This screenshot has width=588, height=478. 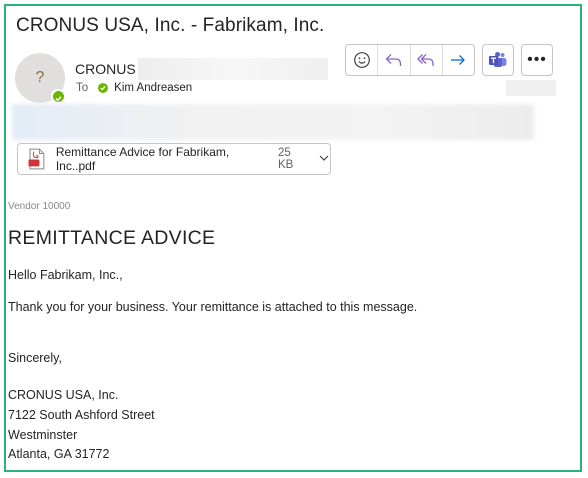 What do you see at coordinates (285, 159) in the screenshot?
I see `attachment-size: 25 KB` at bounding box center [285, 159].